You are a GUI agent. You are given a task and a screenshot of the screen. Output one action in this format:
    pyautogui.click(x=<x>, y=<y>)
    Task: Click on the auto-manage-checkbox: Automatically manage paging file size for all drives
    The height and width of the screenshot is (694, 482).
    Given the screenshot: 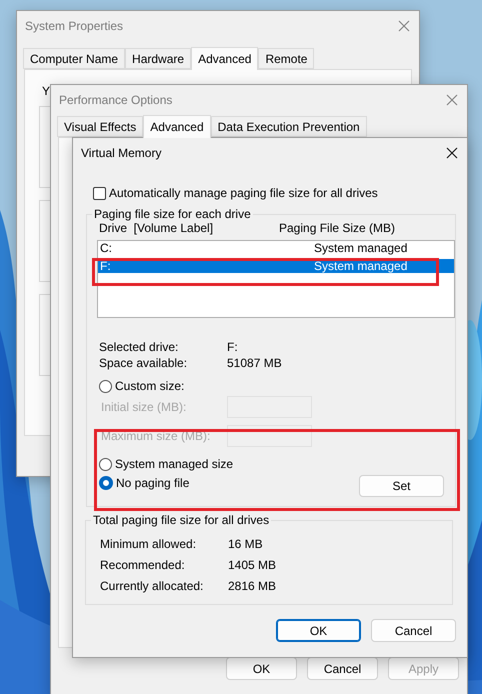 What is the action you would take?
    pyautogui.click(x=235, y=193)
    